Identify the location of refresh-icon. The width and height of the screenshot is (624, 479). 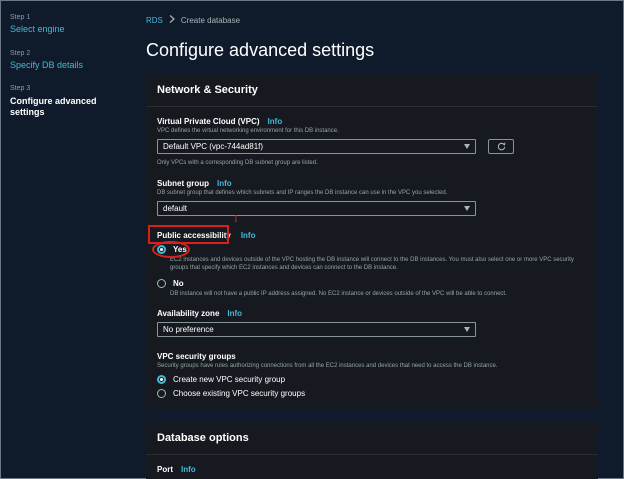
(501, 147).